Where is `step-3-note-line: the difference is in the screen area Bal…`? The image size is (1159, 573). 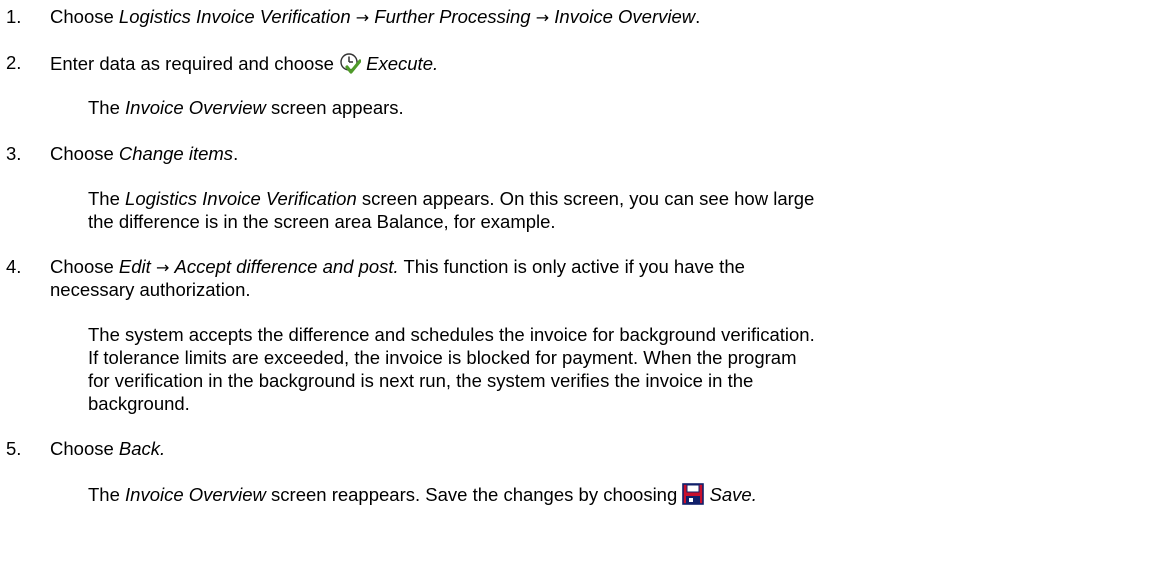
step-3-note-line: the difference is in the screen area Bal… is located at coordinates (322, 221).